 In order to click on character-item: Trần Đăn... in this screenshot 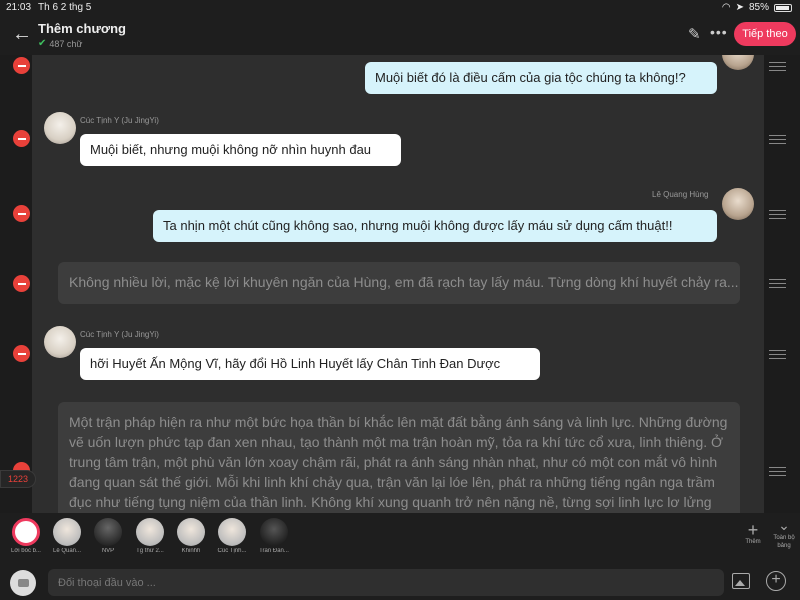, I will do `click(274, 536)`.